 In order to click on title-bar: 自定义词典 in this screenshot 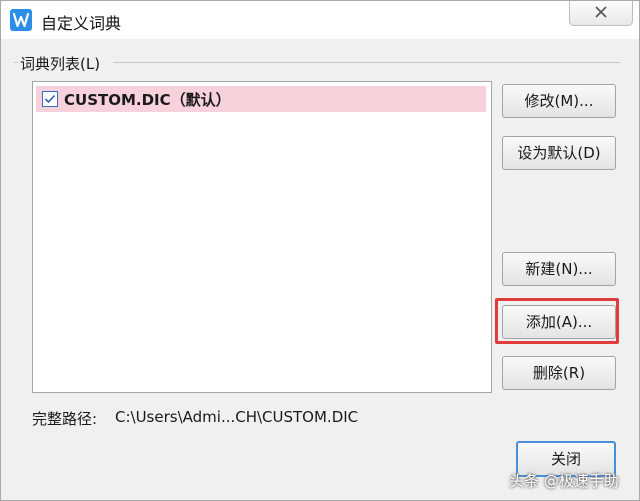, I will do `click(320, 20)`.